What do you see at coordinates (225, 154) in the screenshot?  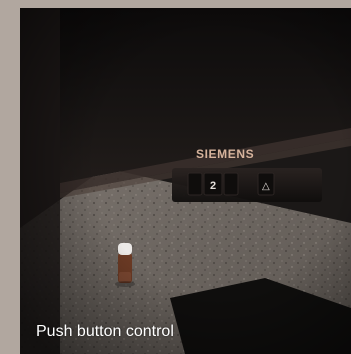 I see `siemens-logo: SIEMENS` at bounding box center [225, 154].